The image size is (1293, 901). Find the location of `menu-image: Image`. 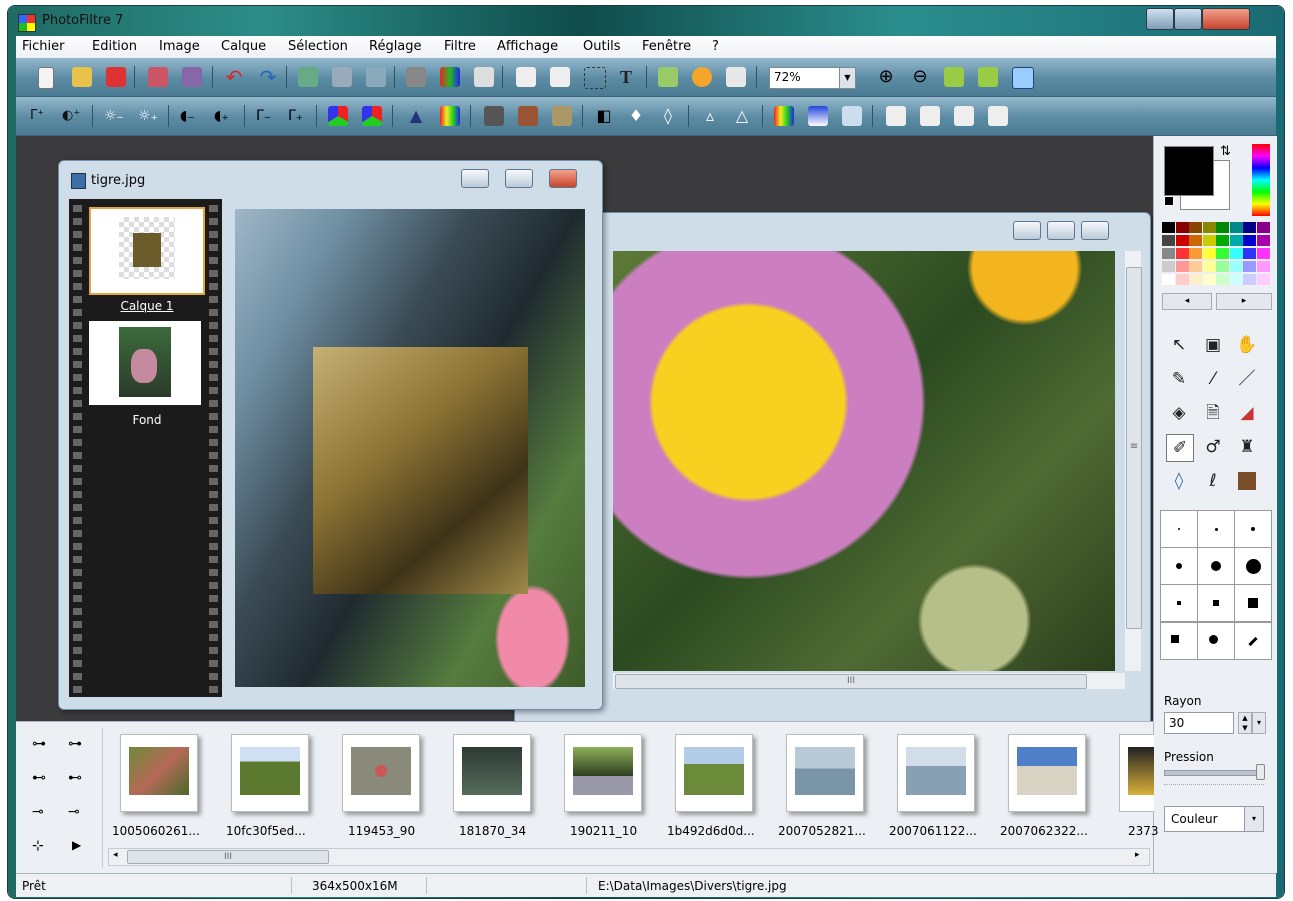

menu-image: Image is located at coordinates (179, 46).